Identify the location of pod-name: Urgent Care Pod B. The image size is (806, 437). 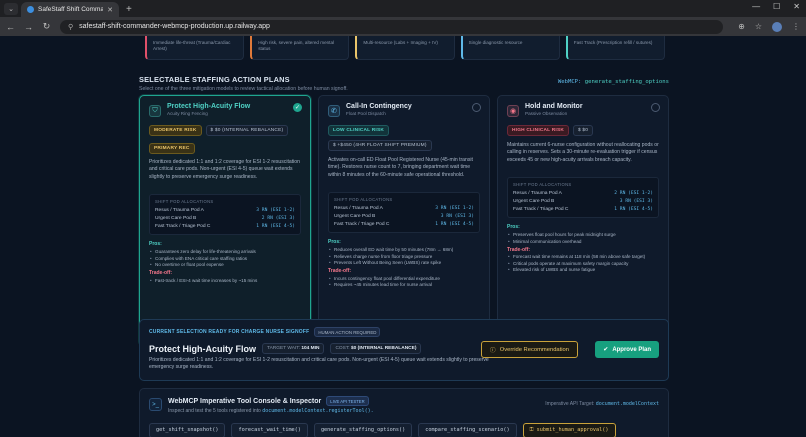
(176, 219).